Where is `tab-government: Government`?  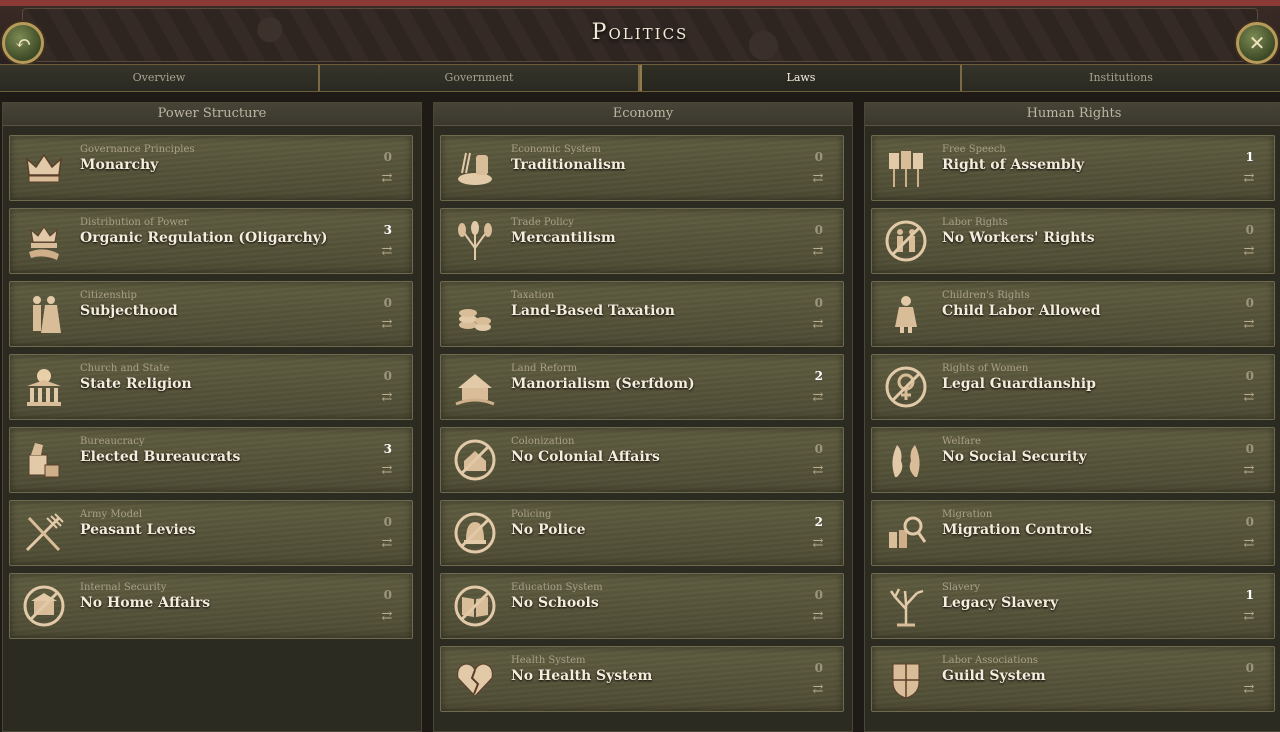
tab-government: Government is located at coordinates (480, 78).